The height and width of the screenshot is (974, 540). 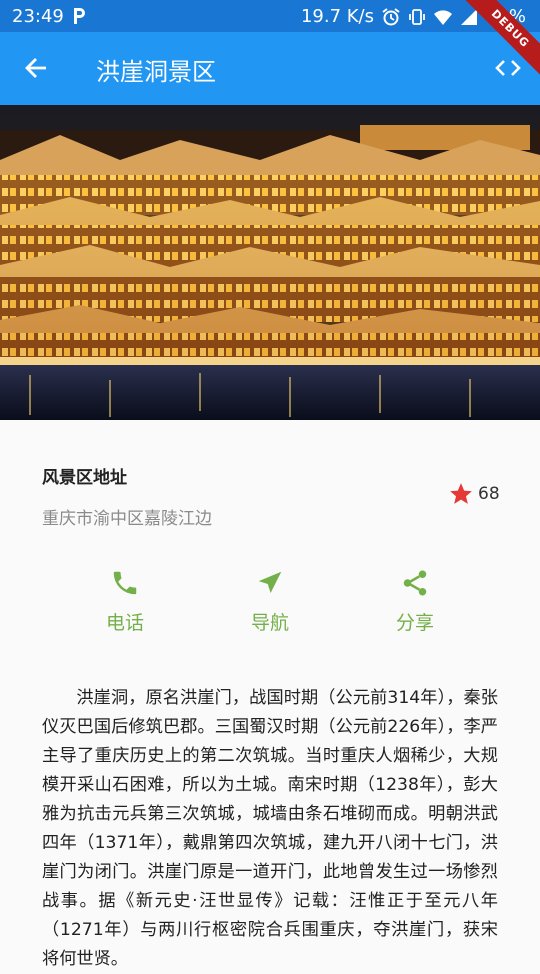 I want to click on code-icon, so click(x=508, y=68).